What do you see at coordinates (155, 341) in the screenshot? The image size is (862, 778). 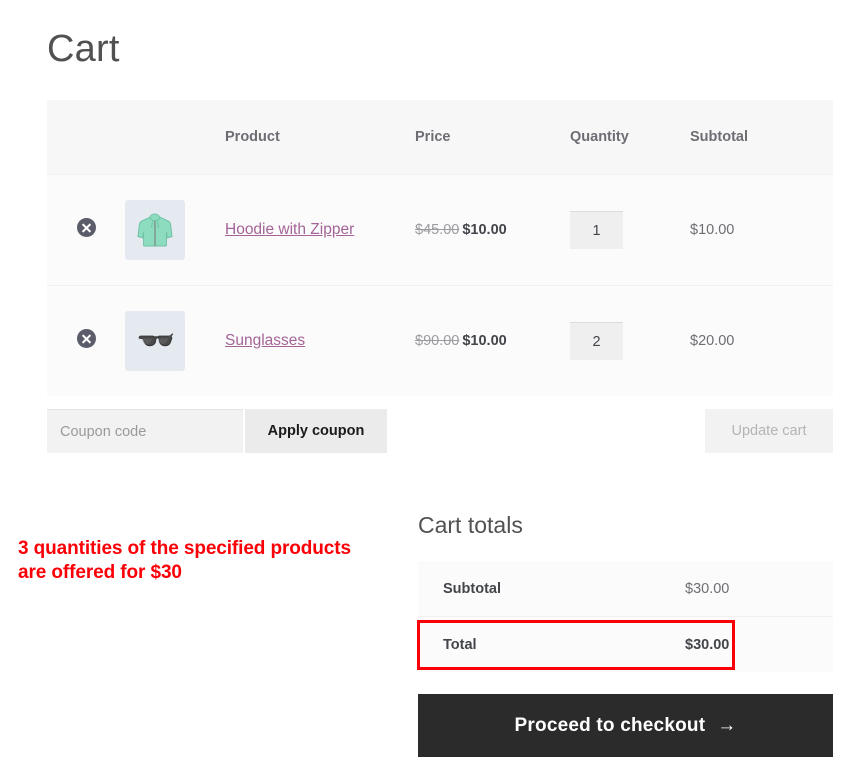 I see `sunglasses-thumbnail` at bounding box center [155, 341].